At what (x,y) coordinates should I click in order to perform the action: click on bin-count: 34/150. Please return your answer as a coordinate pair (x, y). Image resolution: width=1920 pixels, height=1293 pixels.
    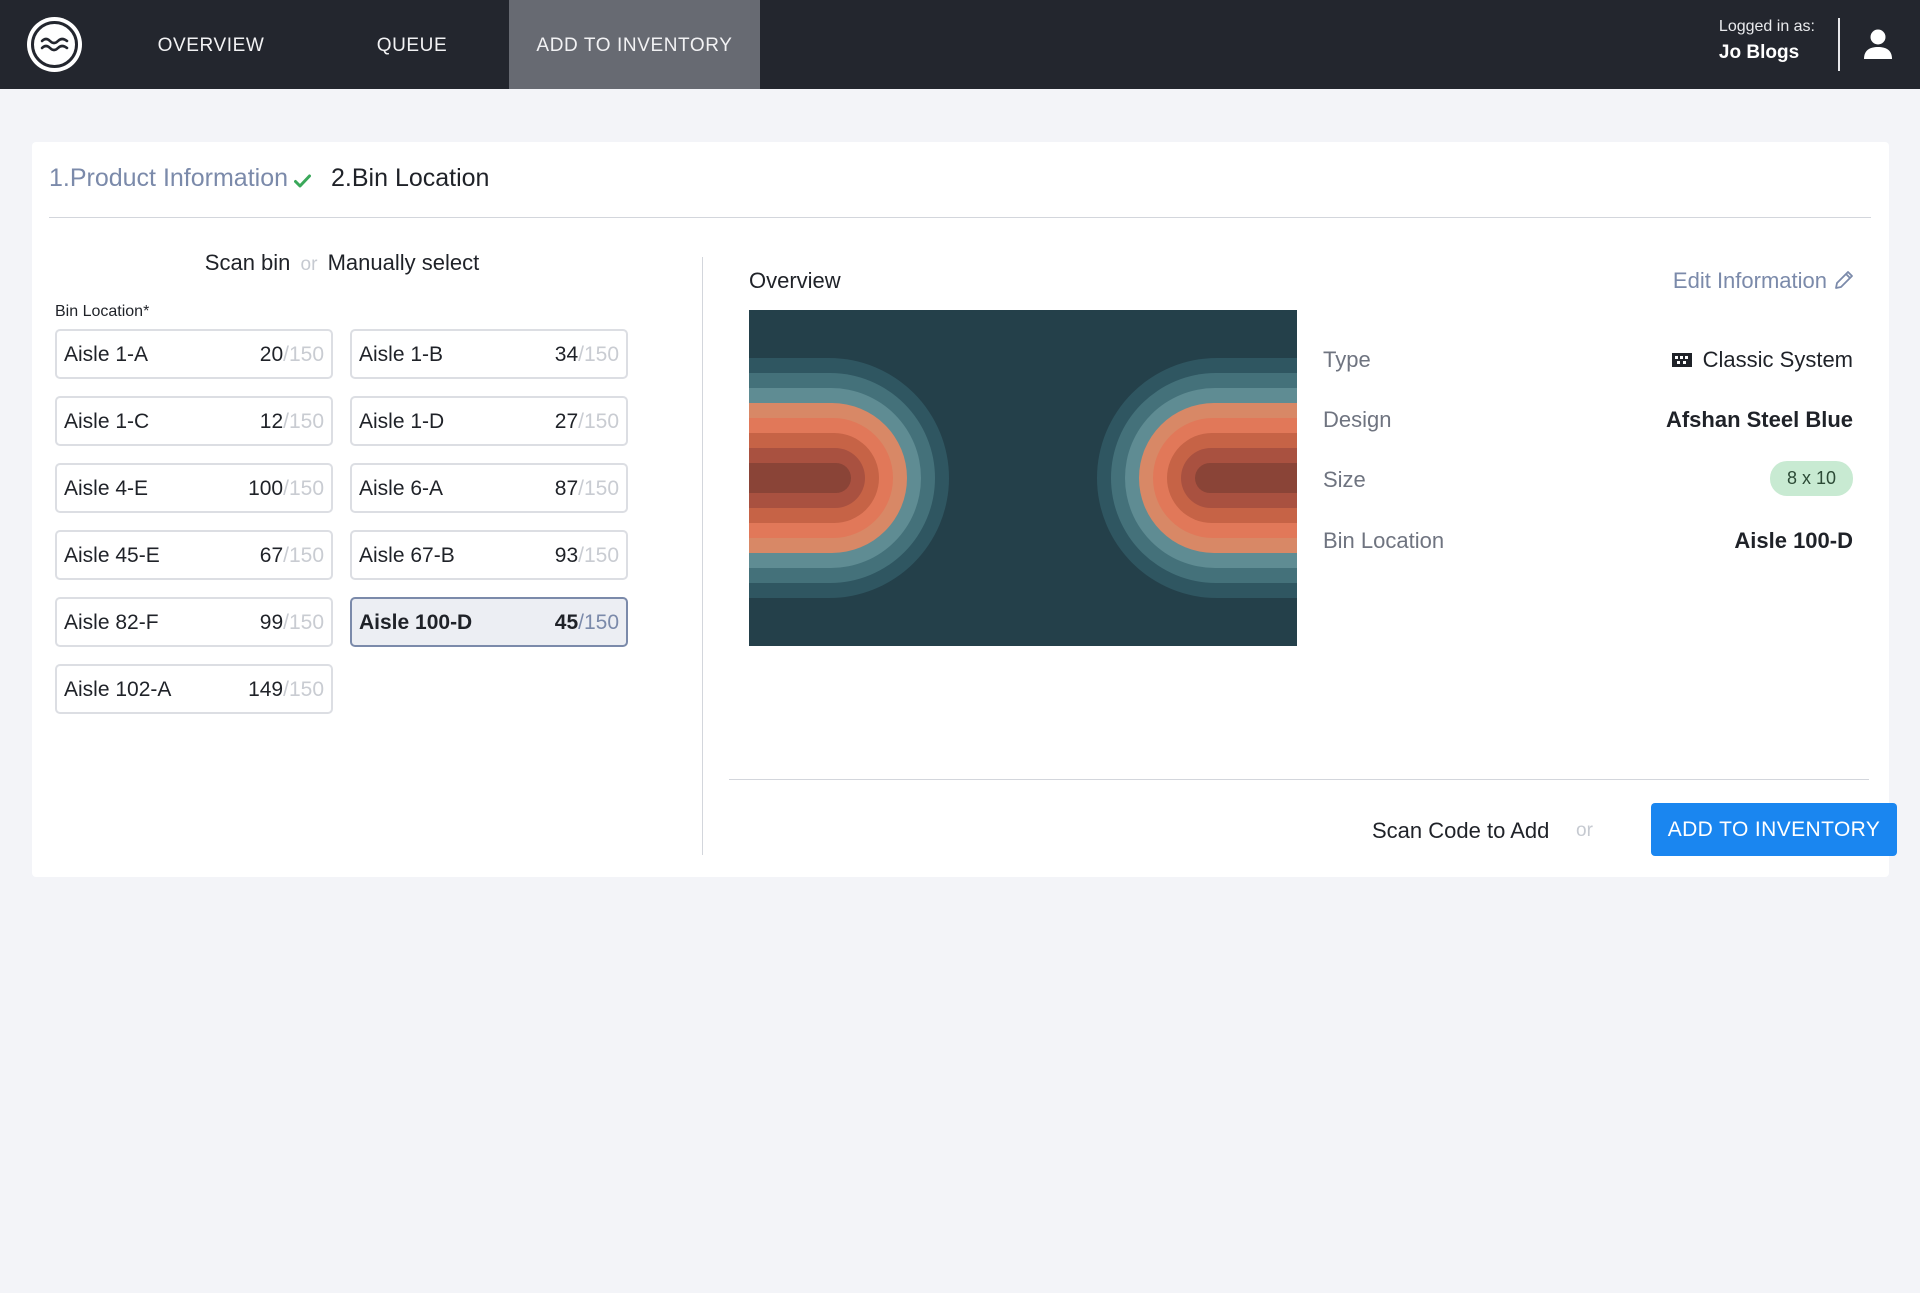
    Looking at the image, I should click on (587, 355).